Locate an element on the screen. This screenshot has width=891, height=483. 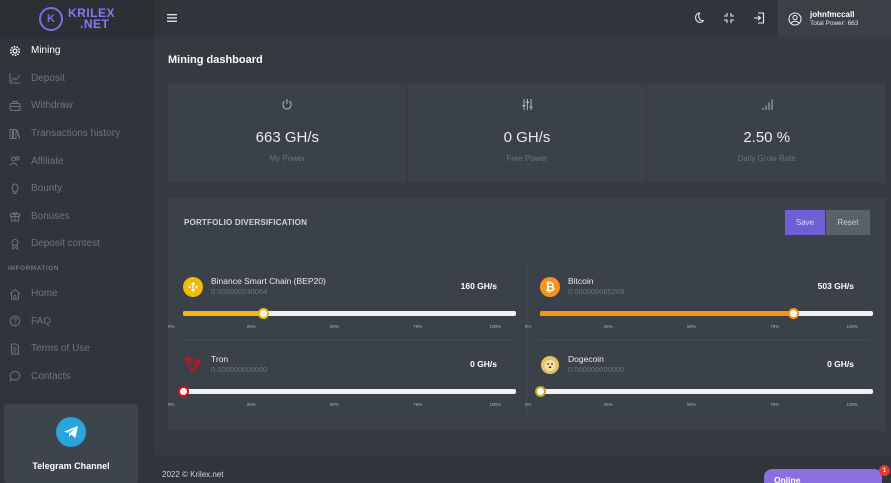
sidebar-item-deposit: Deposit is located at coordinates (77, 79).